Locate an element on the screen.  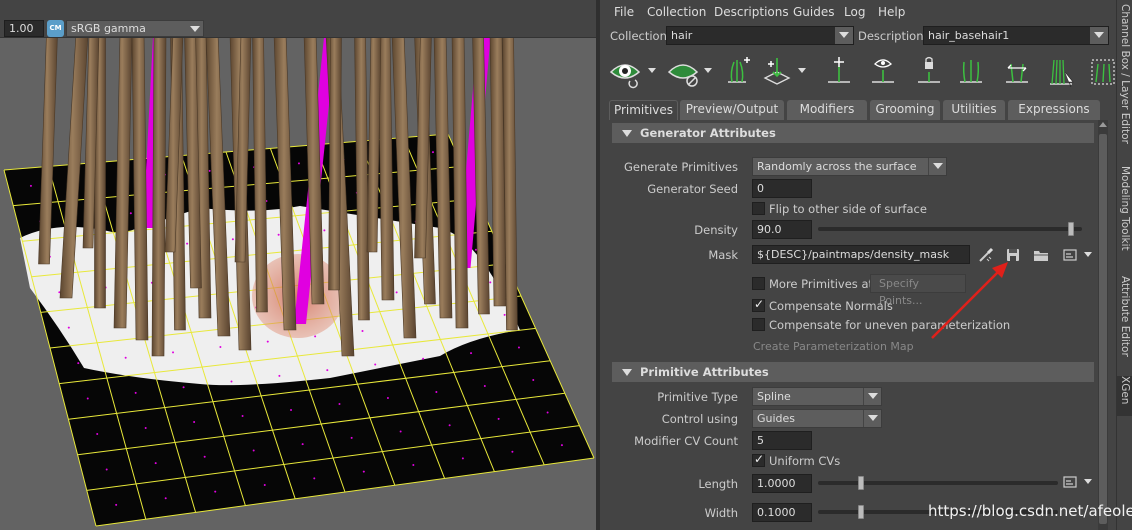
gamma-input: 1.00 is located at coordinates (24, 28).